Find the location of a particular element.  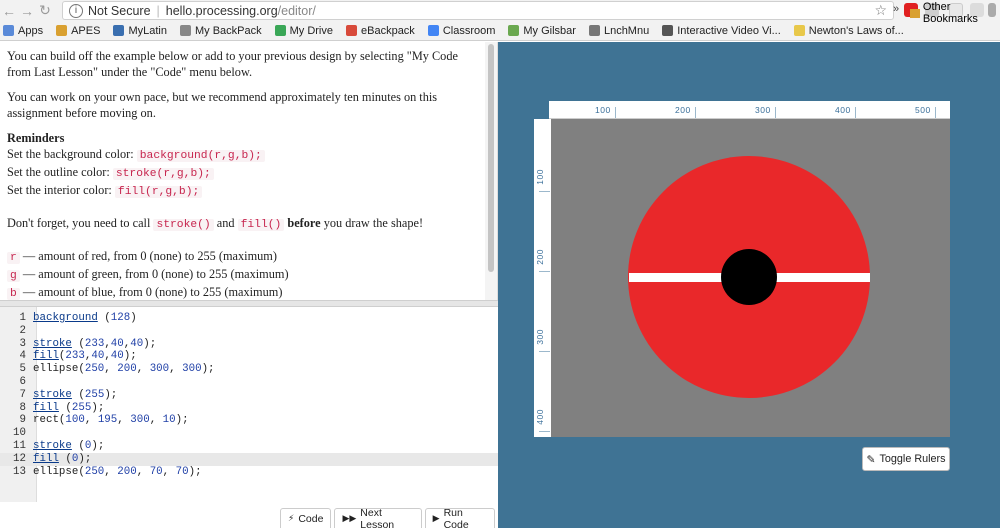

code-args: ellipse(250, 200, 70, 70); is located at coordinates (117, 471).